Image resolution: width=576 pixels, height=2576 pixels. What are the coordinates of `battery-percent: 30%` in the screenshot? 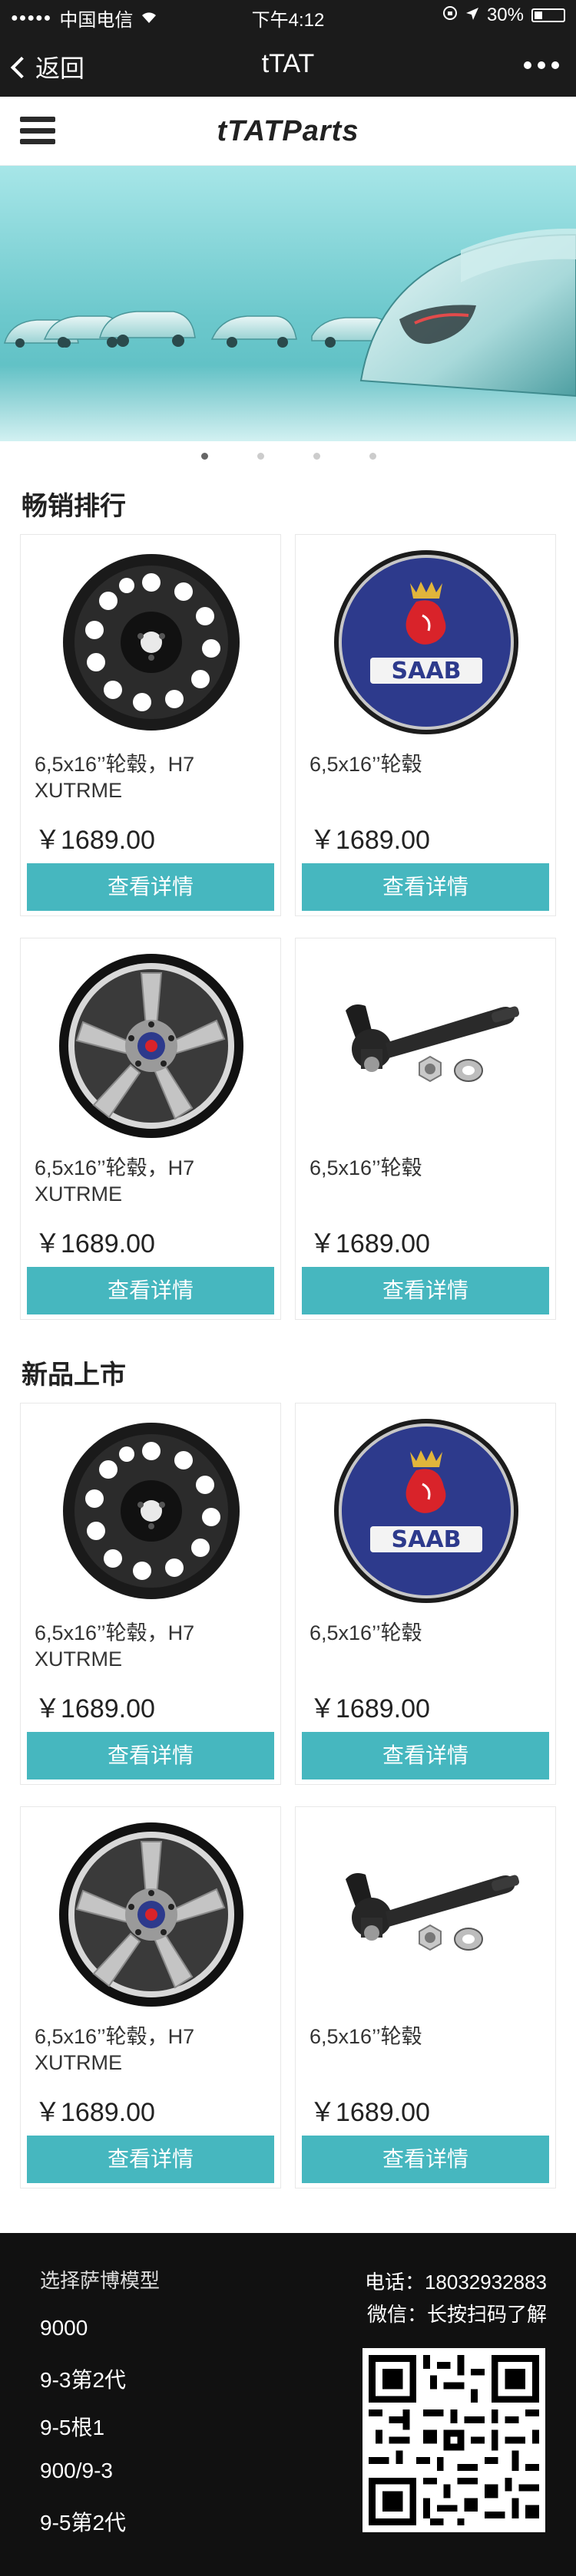 It's located at (505, 15).